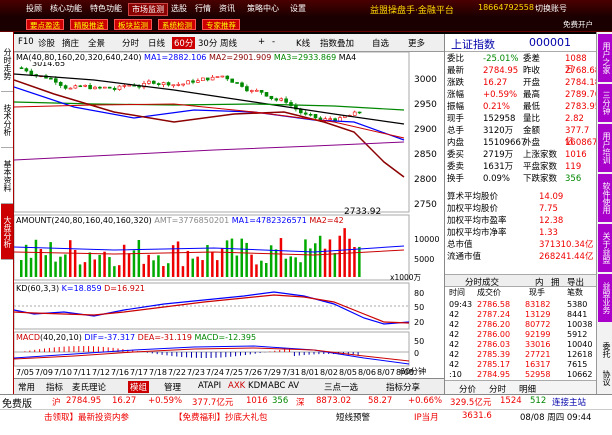 The height and width of the screenshot is (435, 612). What do you see at coordinates (605, 58) in the screenshot?
I see `tab-user-home: 用户之家` at bounding box center [605, 58].